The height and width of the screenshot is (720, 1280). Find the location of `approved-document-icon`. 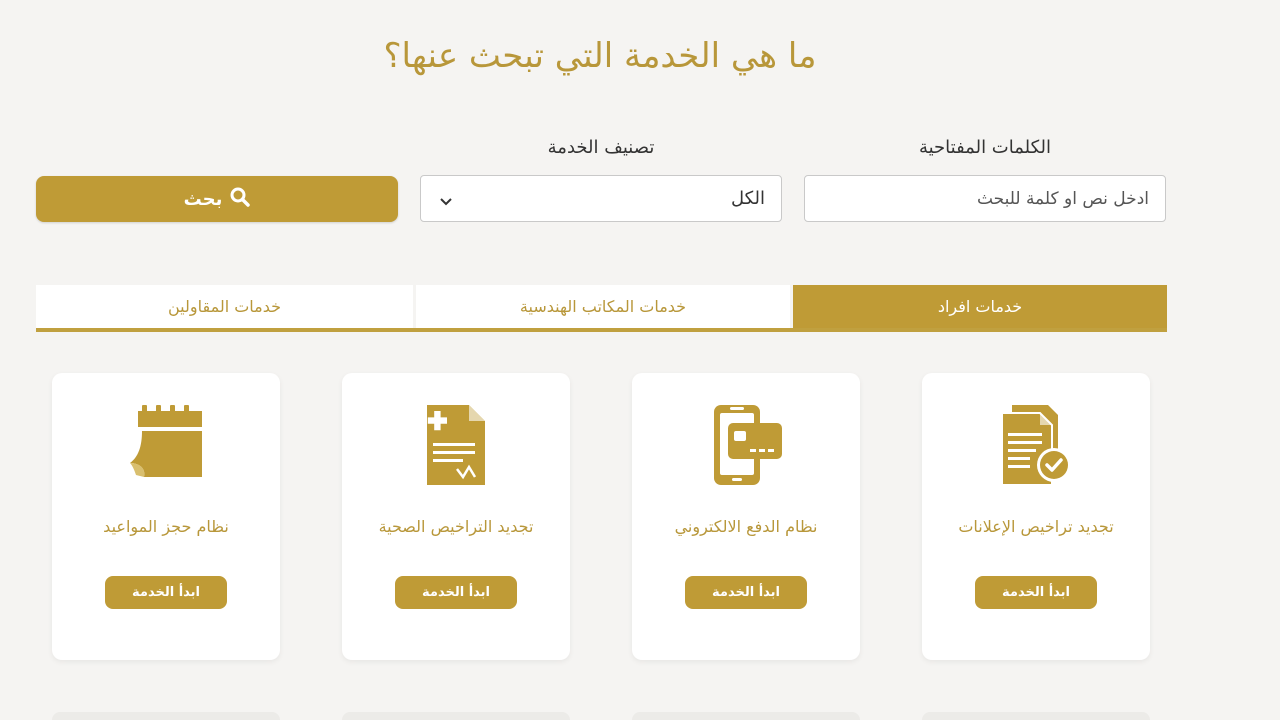

approved-document-icon is located at coordinates (1036, 445).